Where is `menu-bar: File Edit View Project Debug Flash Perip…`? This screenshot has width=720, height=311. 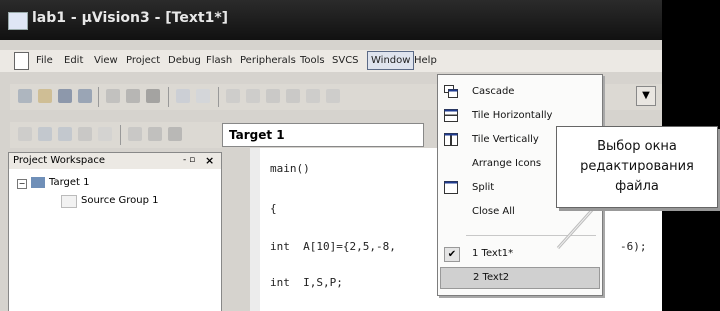 menu-bar: File Edit View Project Debug Flash Perip… is located at coordinates (331, 61).